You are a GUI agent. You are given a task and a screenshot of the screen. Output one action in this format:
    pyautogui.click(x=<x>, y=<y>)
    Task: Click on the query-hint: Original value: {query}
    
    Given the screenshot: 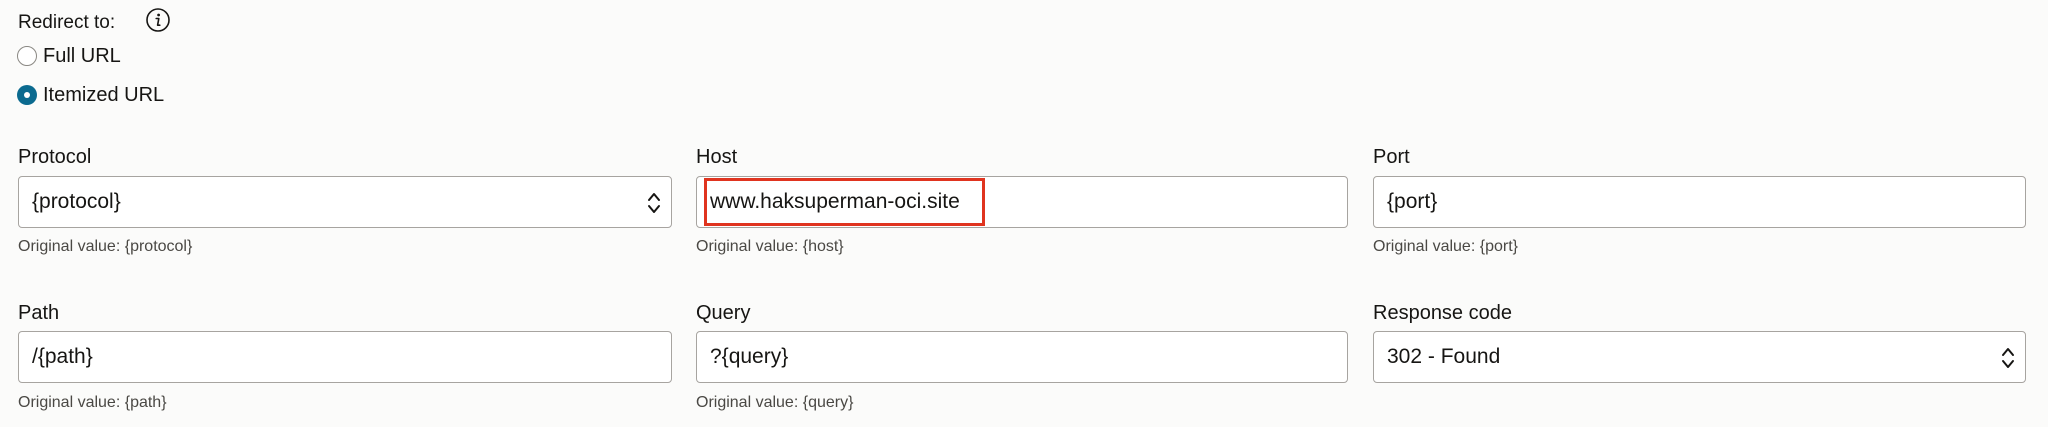 What is the action you would take?
    pyautogui.click(x=775, y=402)
    